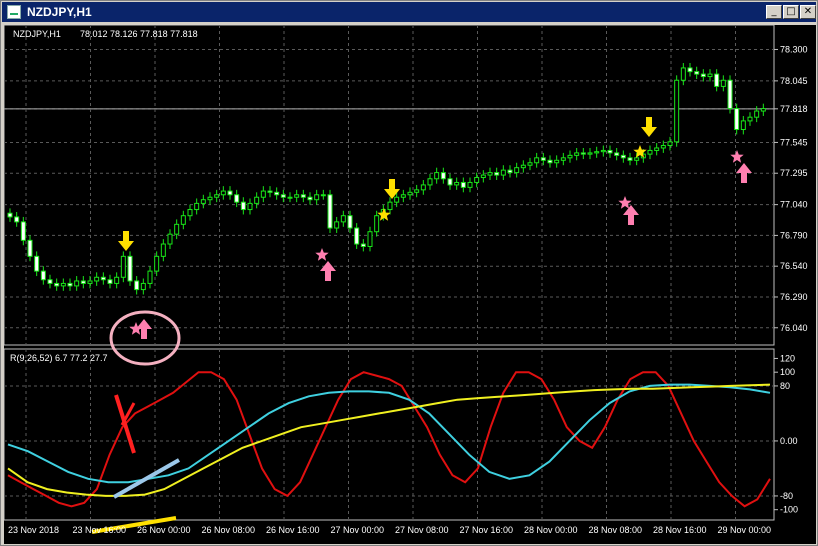  I want to click on indicator-tick-label: 80, so click(785, 386).